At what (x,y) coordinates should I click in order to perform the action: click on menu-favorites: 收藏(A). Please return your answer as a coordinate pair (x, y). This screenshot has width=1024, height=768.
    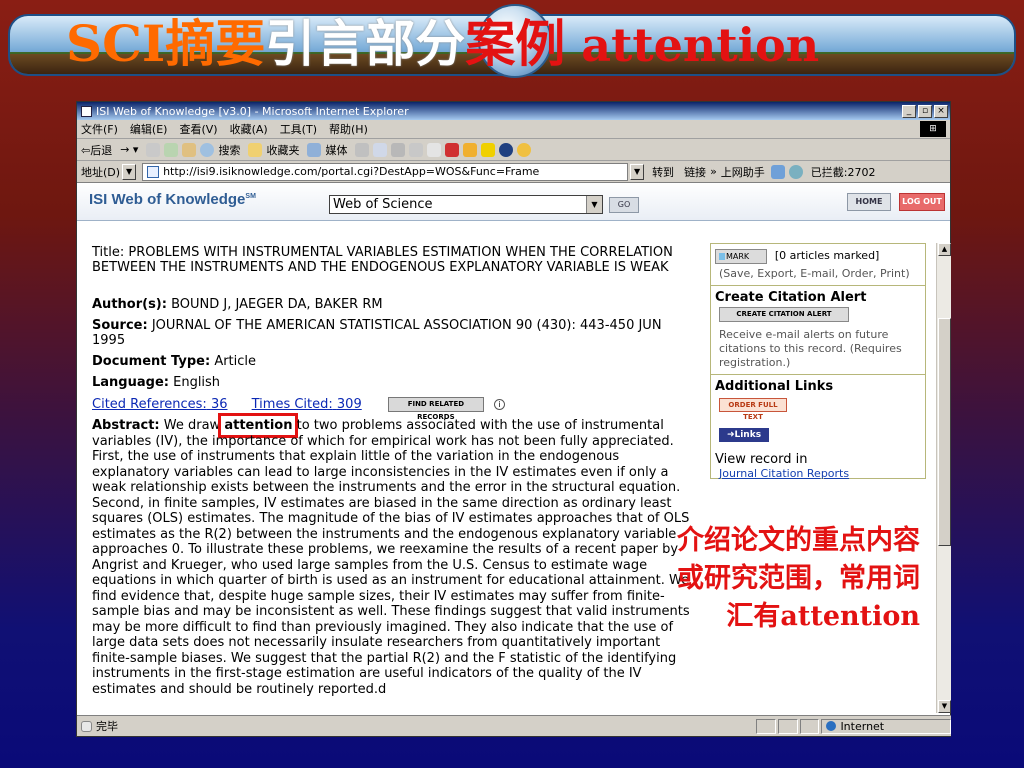
    Looking at the image, I should click on (249, 129).